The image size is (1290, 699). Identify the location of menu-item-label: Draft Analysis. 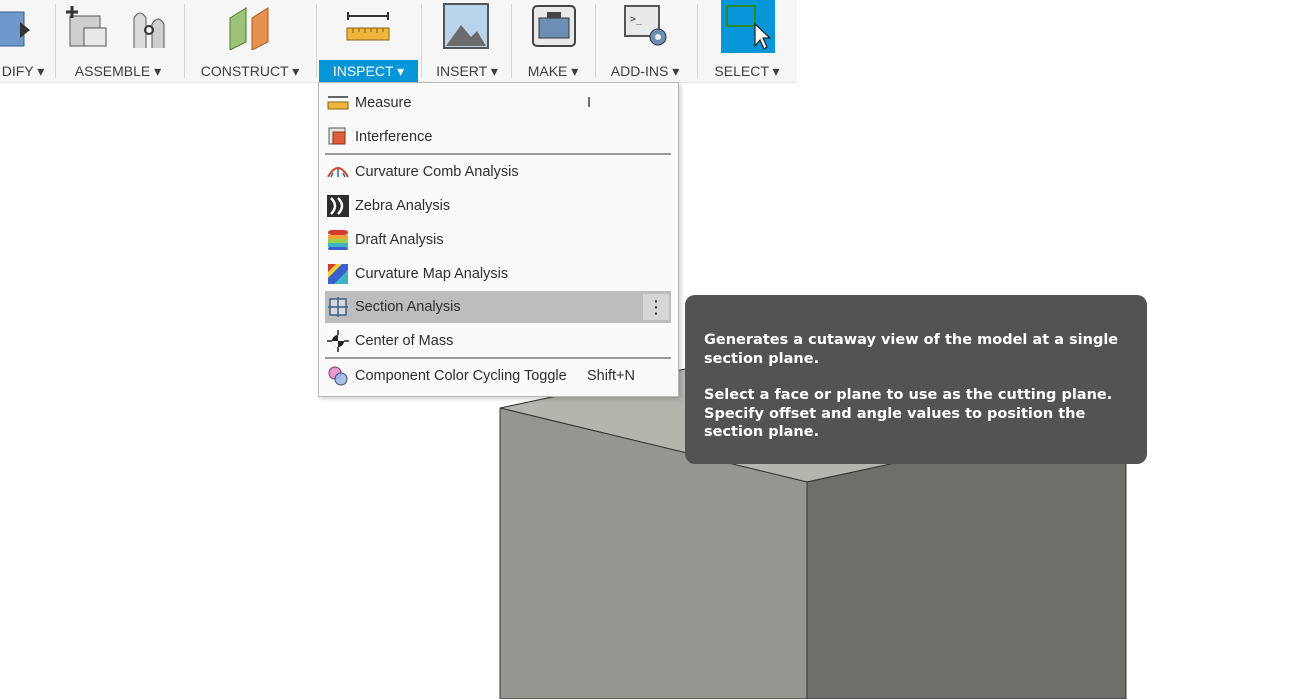
(399, 240).